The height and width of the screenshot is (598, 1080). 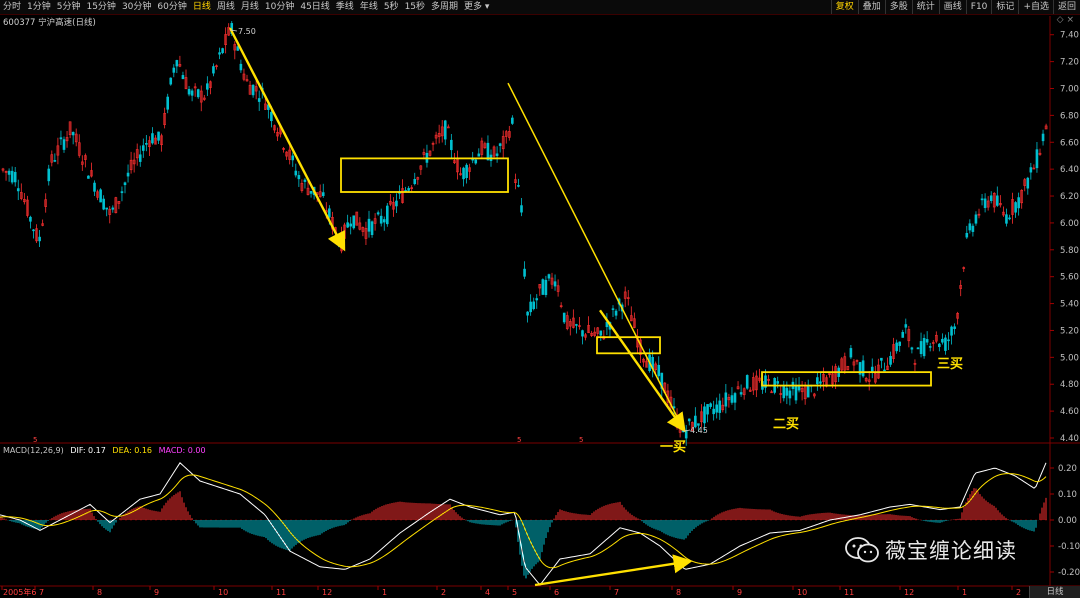 I want to click on low-price-label: 4.45, so click(x=699, y=430).